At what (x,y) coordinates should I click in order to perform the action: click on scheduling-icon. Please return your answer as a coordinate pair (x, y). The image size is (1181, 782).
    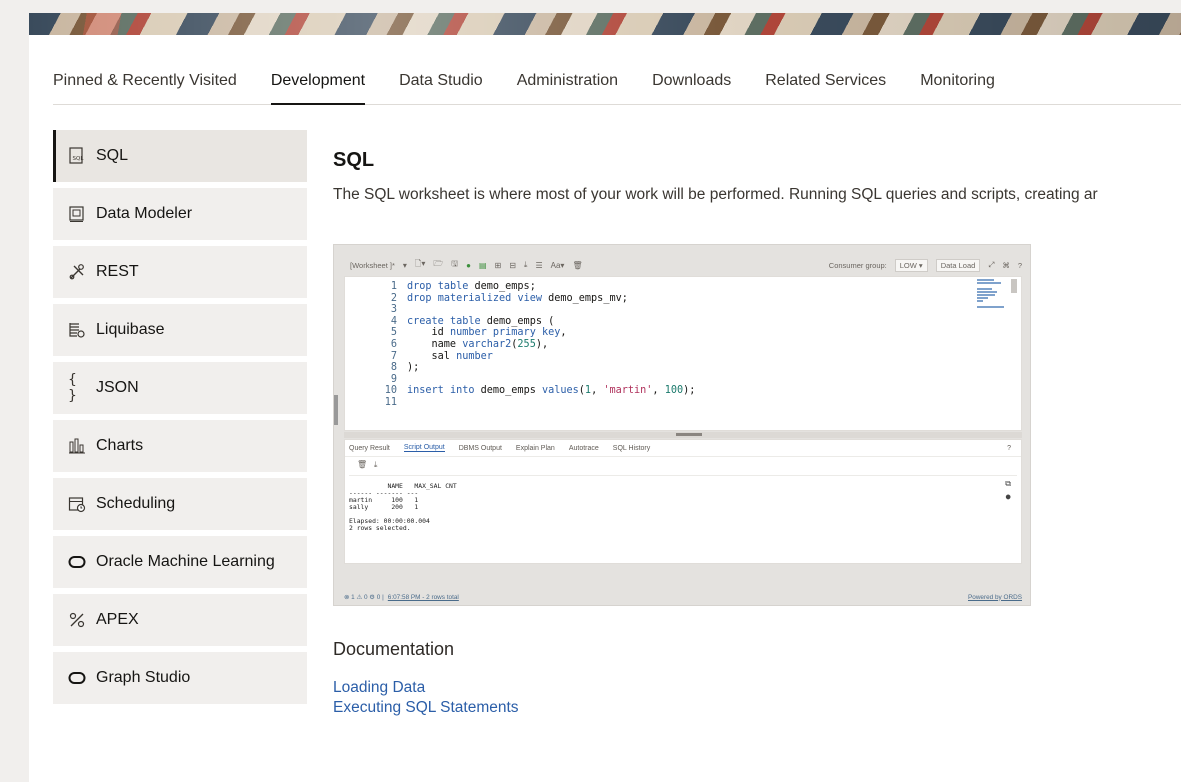
    Looking at the image, I should click on (79, 504).